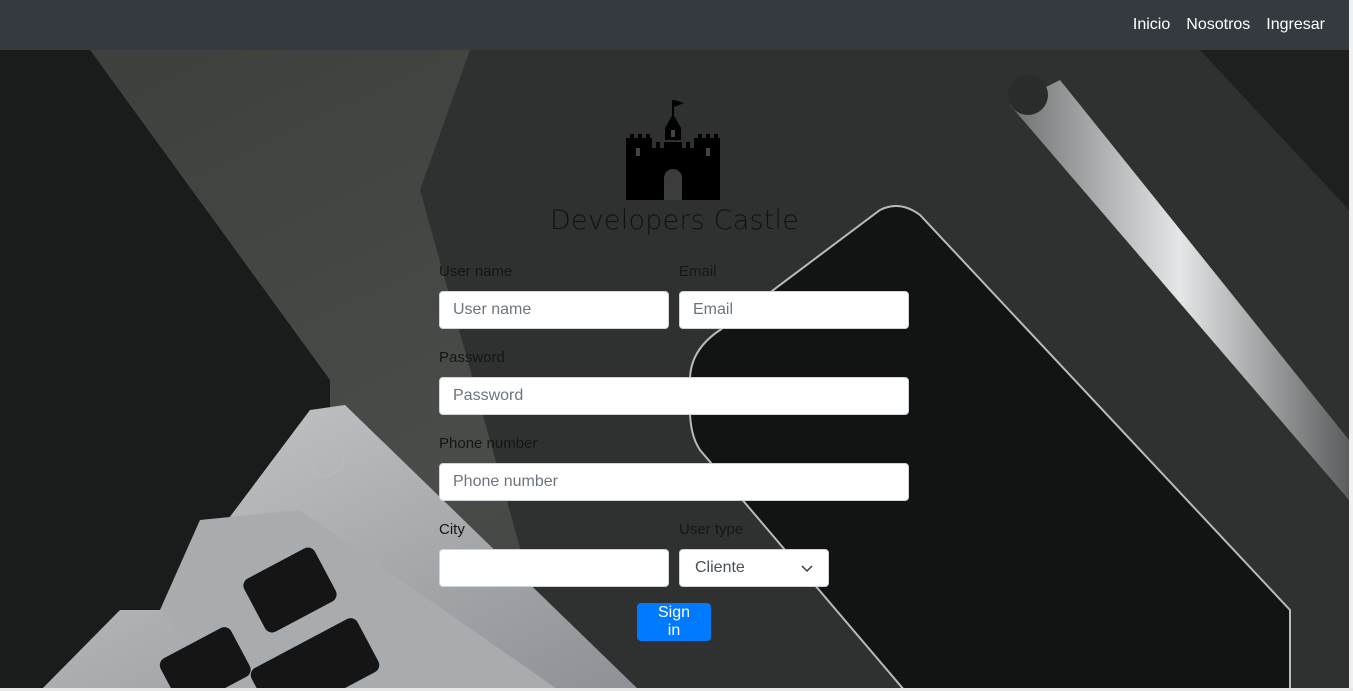 The image size is (1353, 691). I want to click on username-input, so click(554, 310).